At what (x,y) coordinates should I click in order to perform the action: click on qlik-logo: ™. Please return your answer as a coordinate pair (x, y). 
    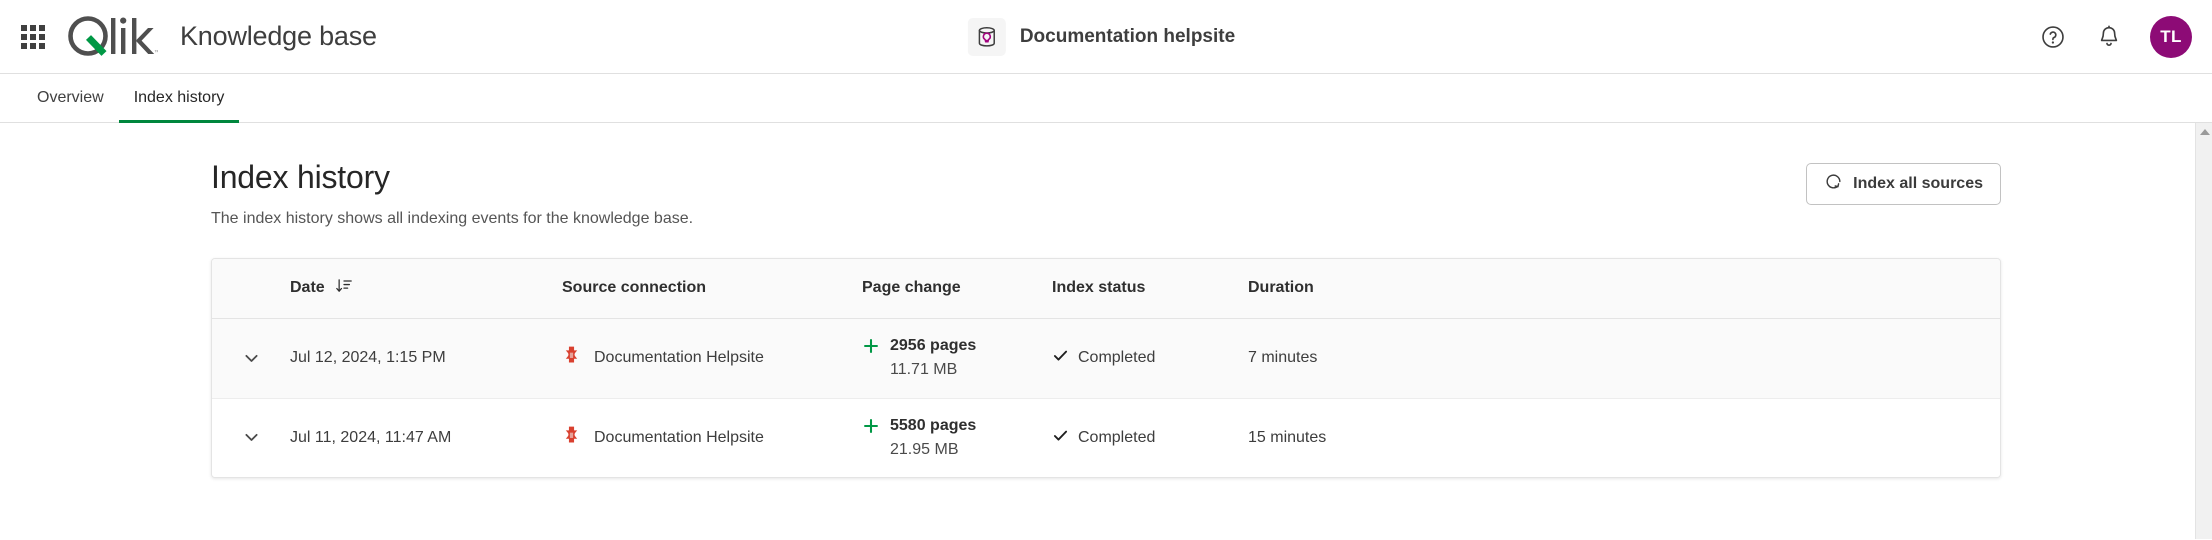
    Looking at the image, I should click on (111, 37).